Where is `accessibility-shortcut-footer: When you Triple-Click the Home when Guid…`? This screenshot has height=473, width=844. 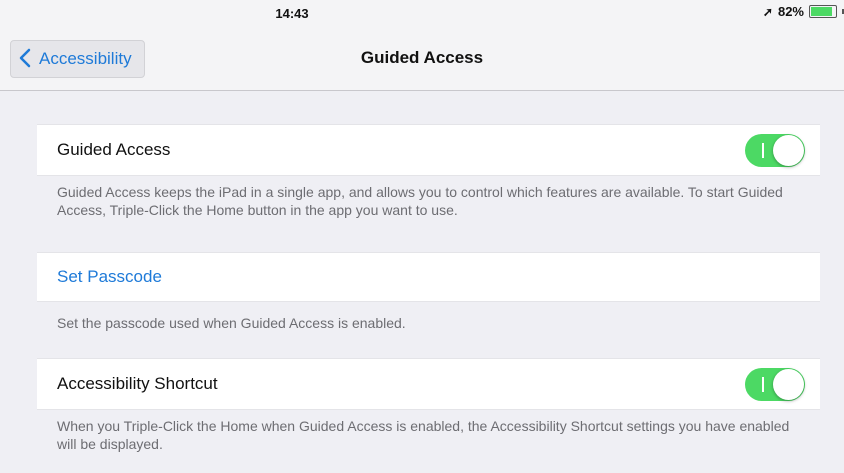 accessibility-shortcut-footer: When you Triple-Click the Home when Guid… is located at coordinates (423, 435).